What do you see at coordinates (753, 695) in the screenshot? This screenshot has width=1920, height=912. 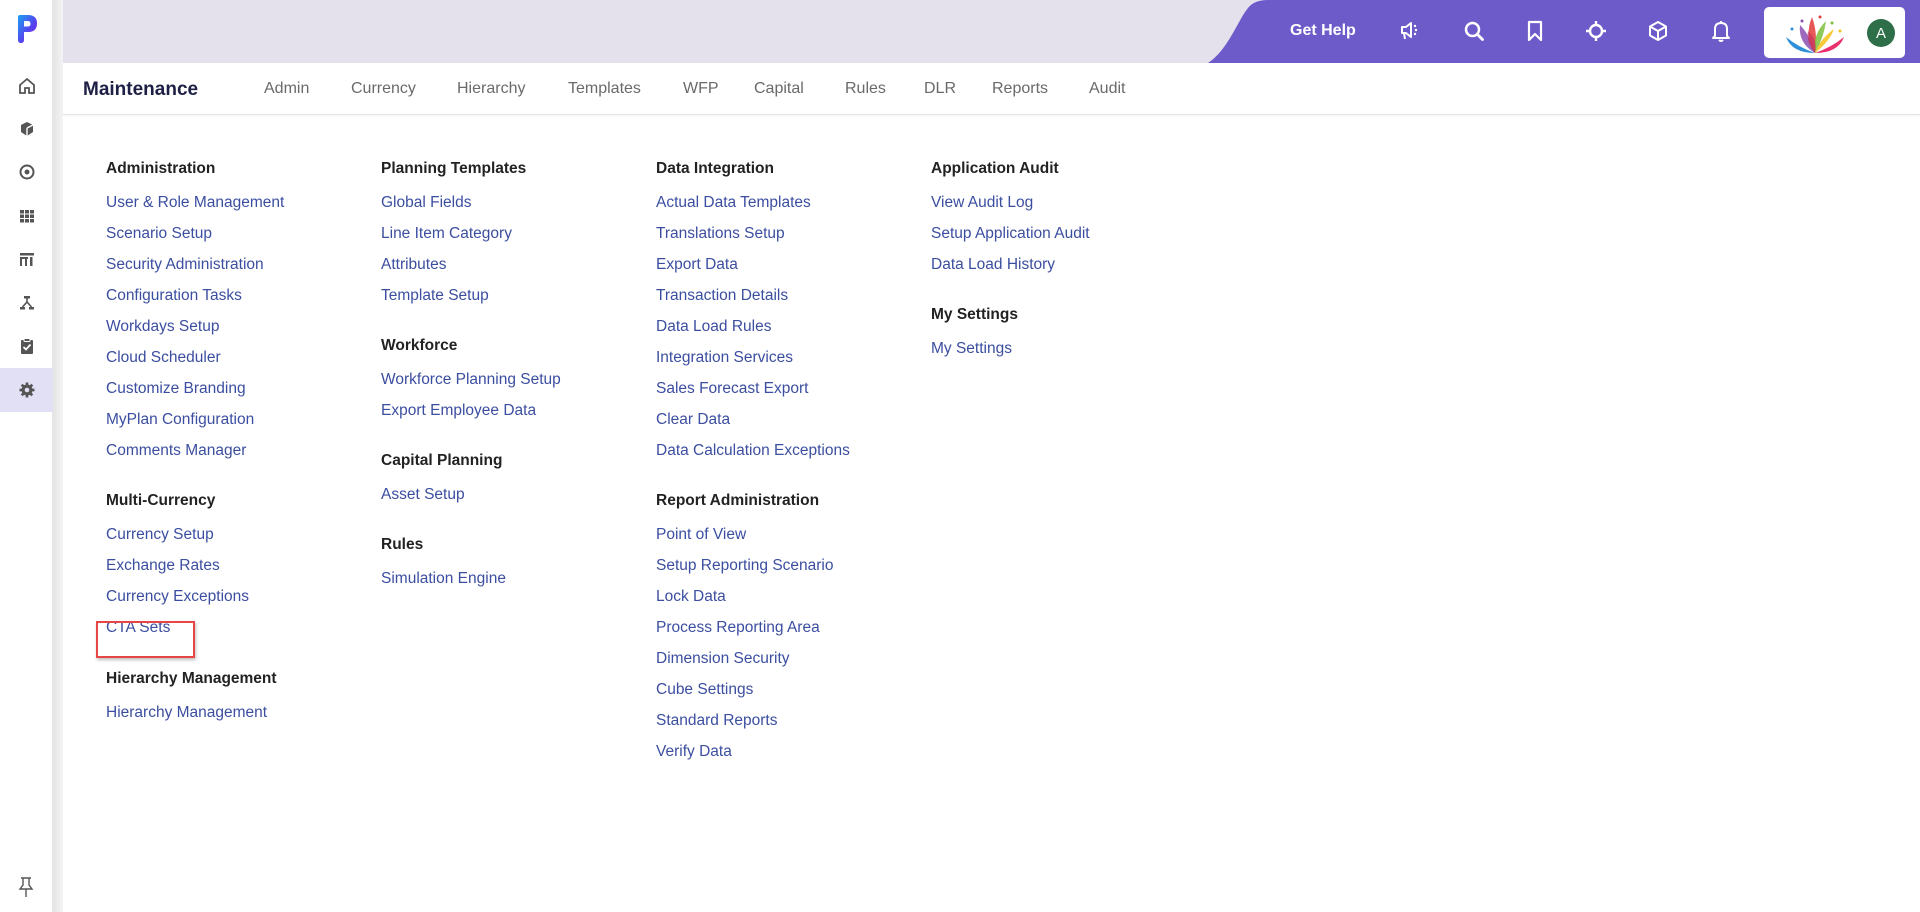 I see `link-cube-settings: Cube Settings` at bounding box center [753, 695].